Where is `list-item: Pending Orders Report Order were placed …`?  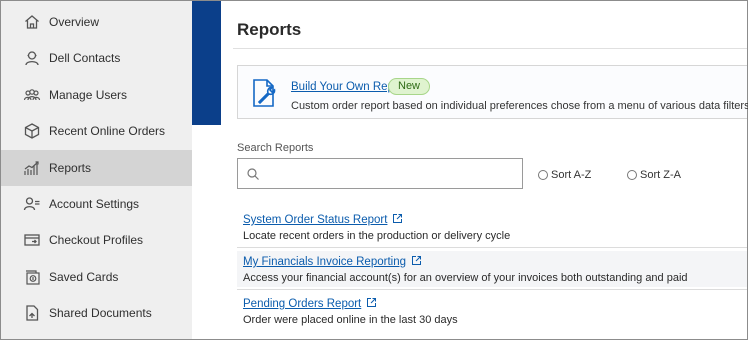 list-item: Pending Orders Report Order were placed … is located at coordinates (492, 311).